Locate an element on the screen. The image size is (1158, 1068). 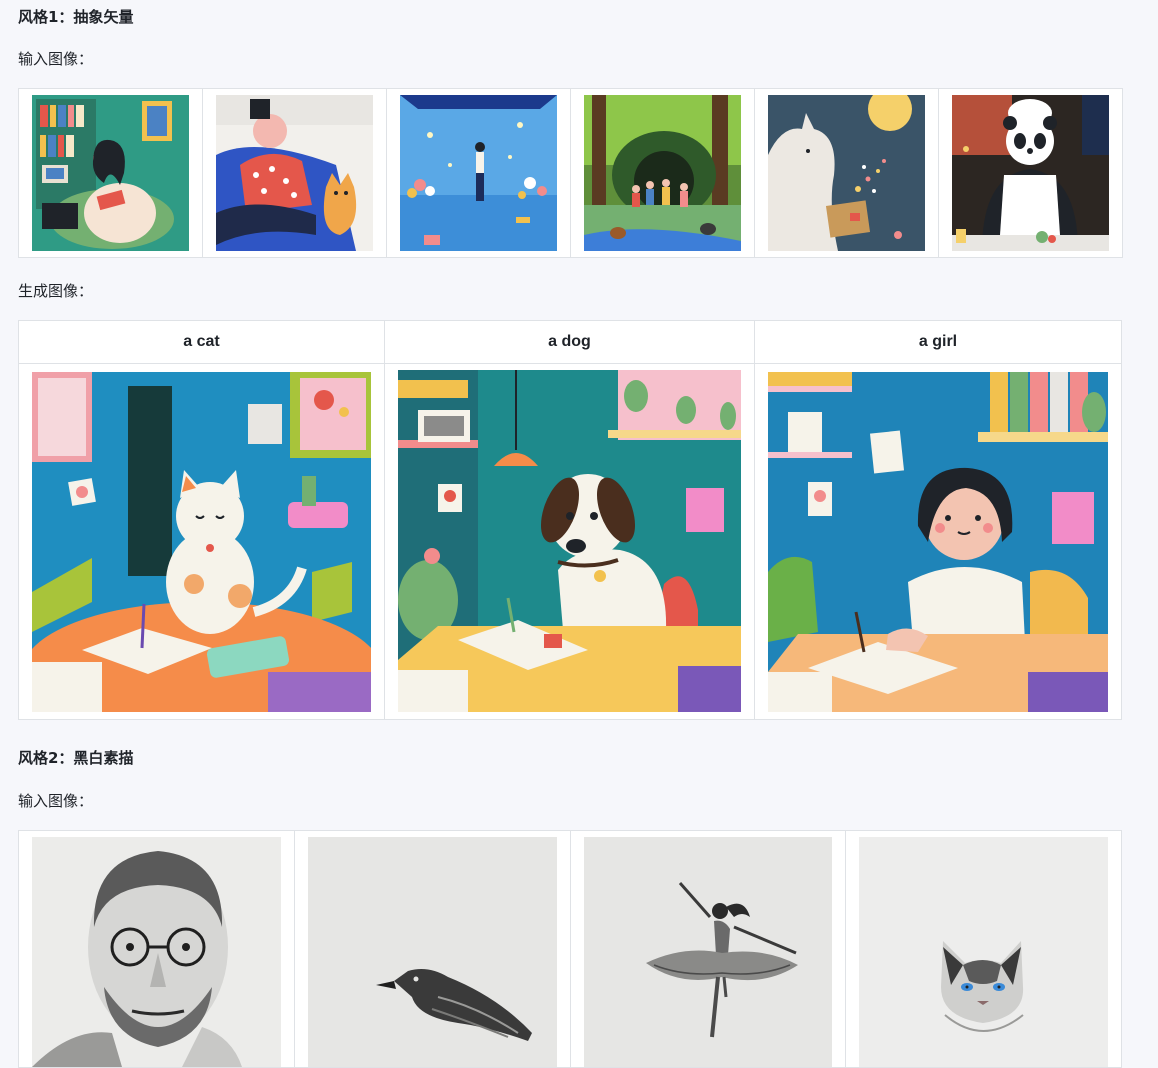
children-forest-illustration is located at coordinates (662, 173).